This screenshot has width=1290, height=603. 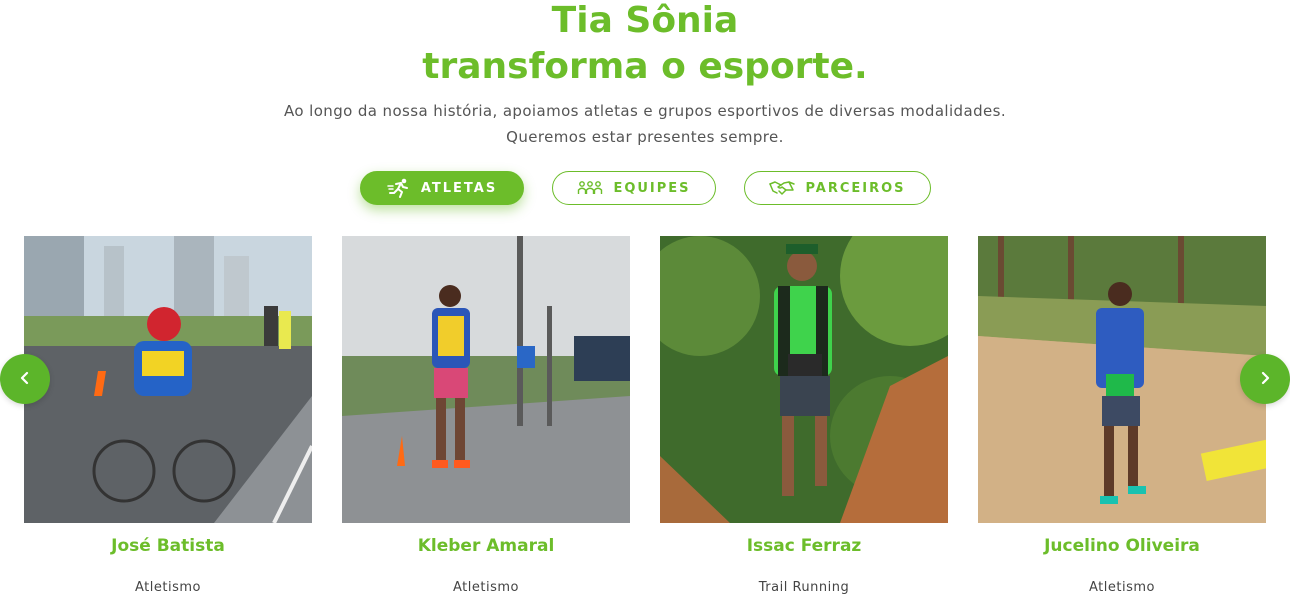 What do you see at coordinates (399, 188) in the screenshot?
I see `runner-icon` at bounding box center [399, 188].